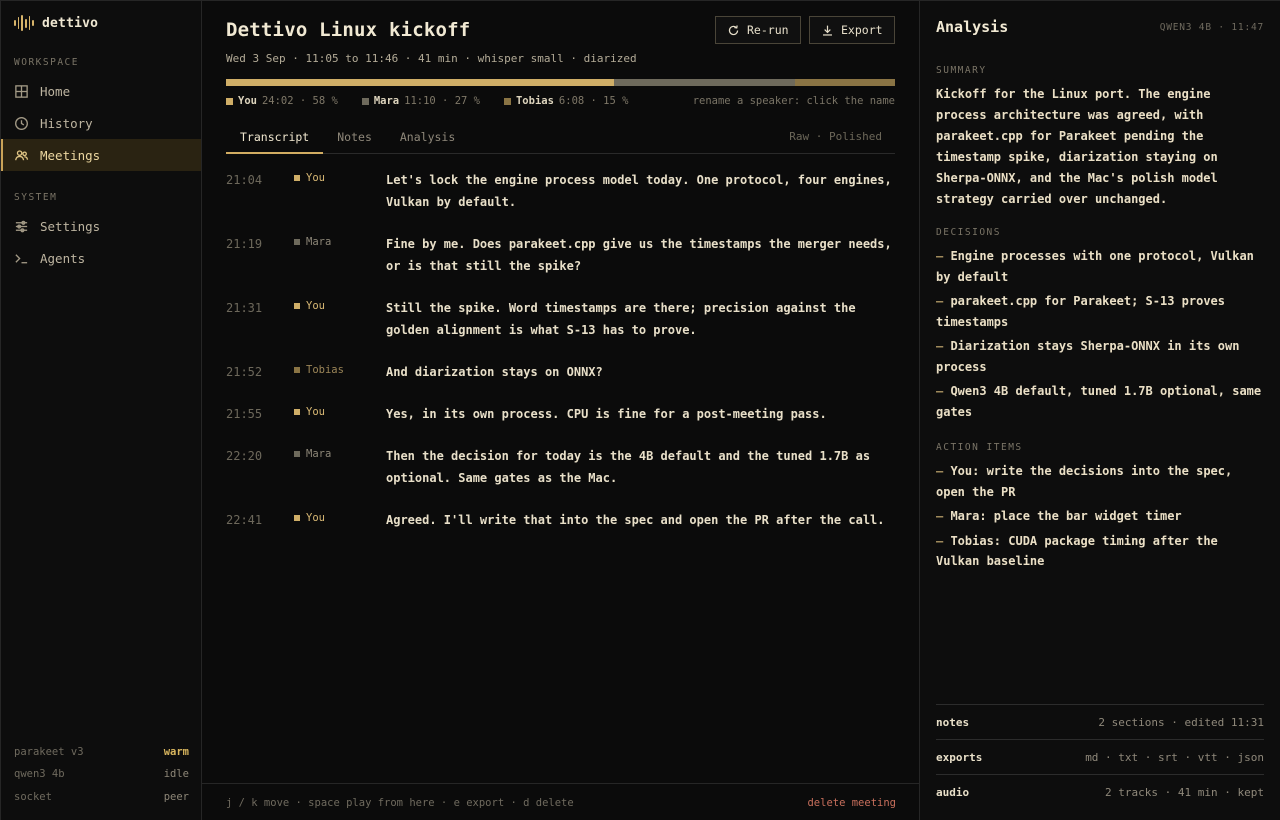 The image size is (1280, 820). What do you see at coordinates (851, 803) in the screenshot?
I see `delete-meeting-button: delete meeting` at bounding box center [851, 803].